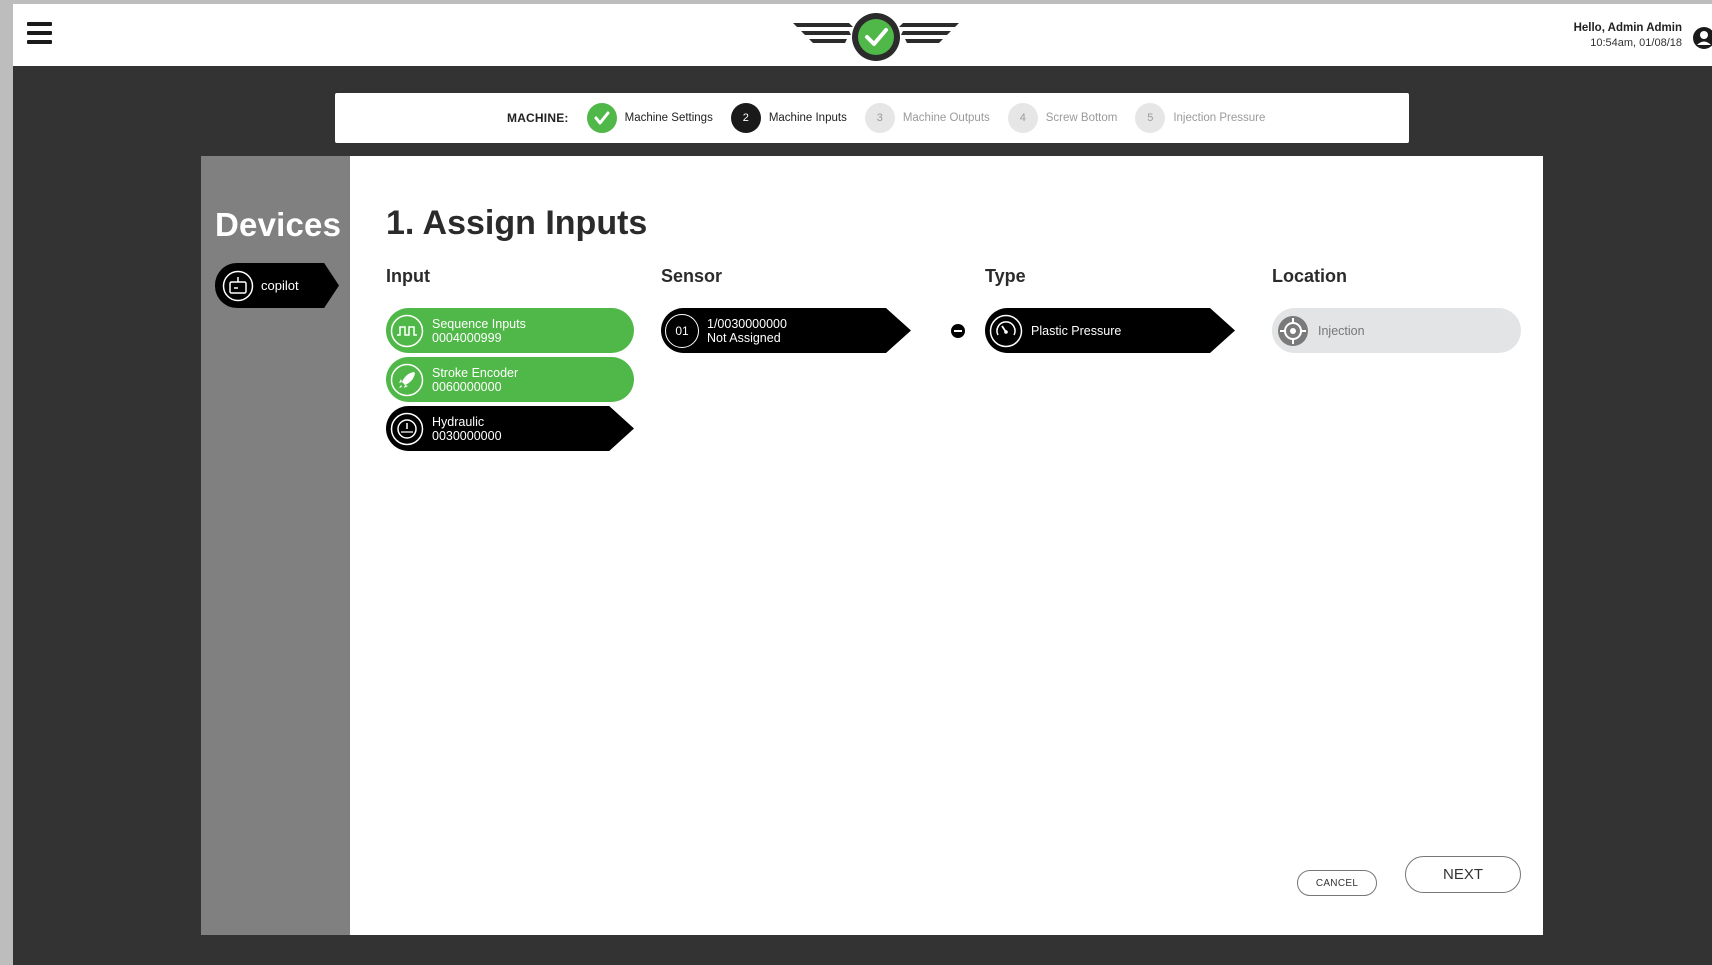  I want to click on rocket-icon, so click(407, 379).